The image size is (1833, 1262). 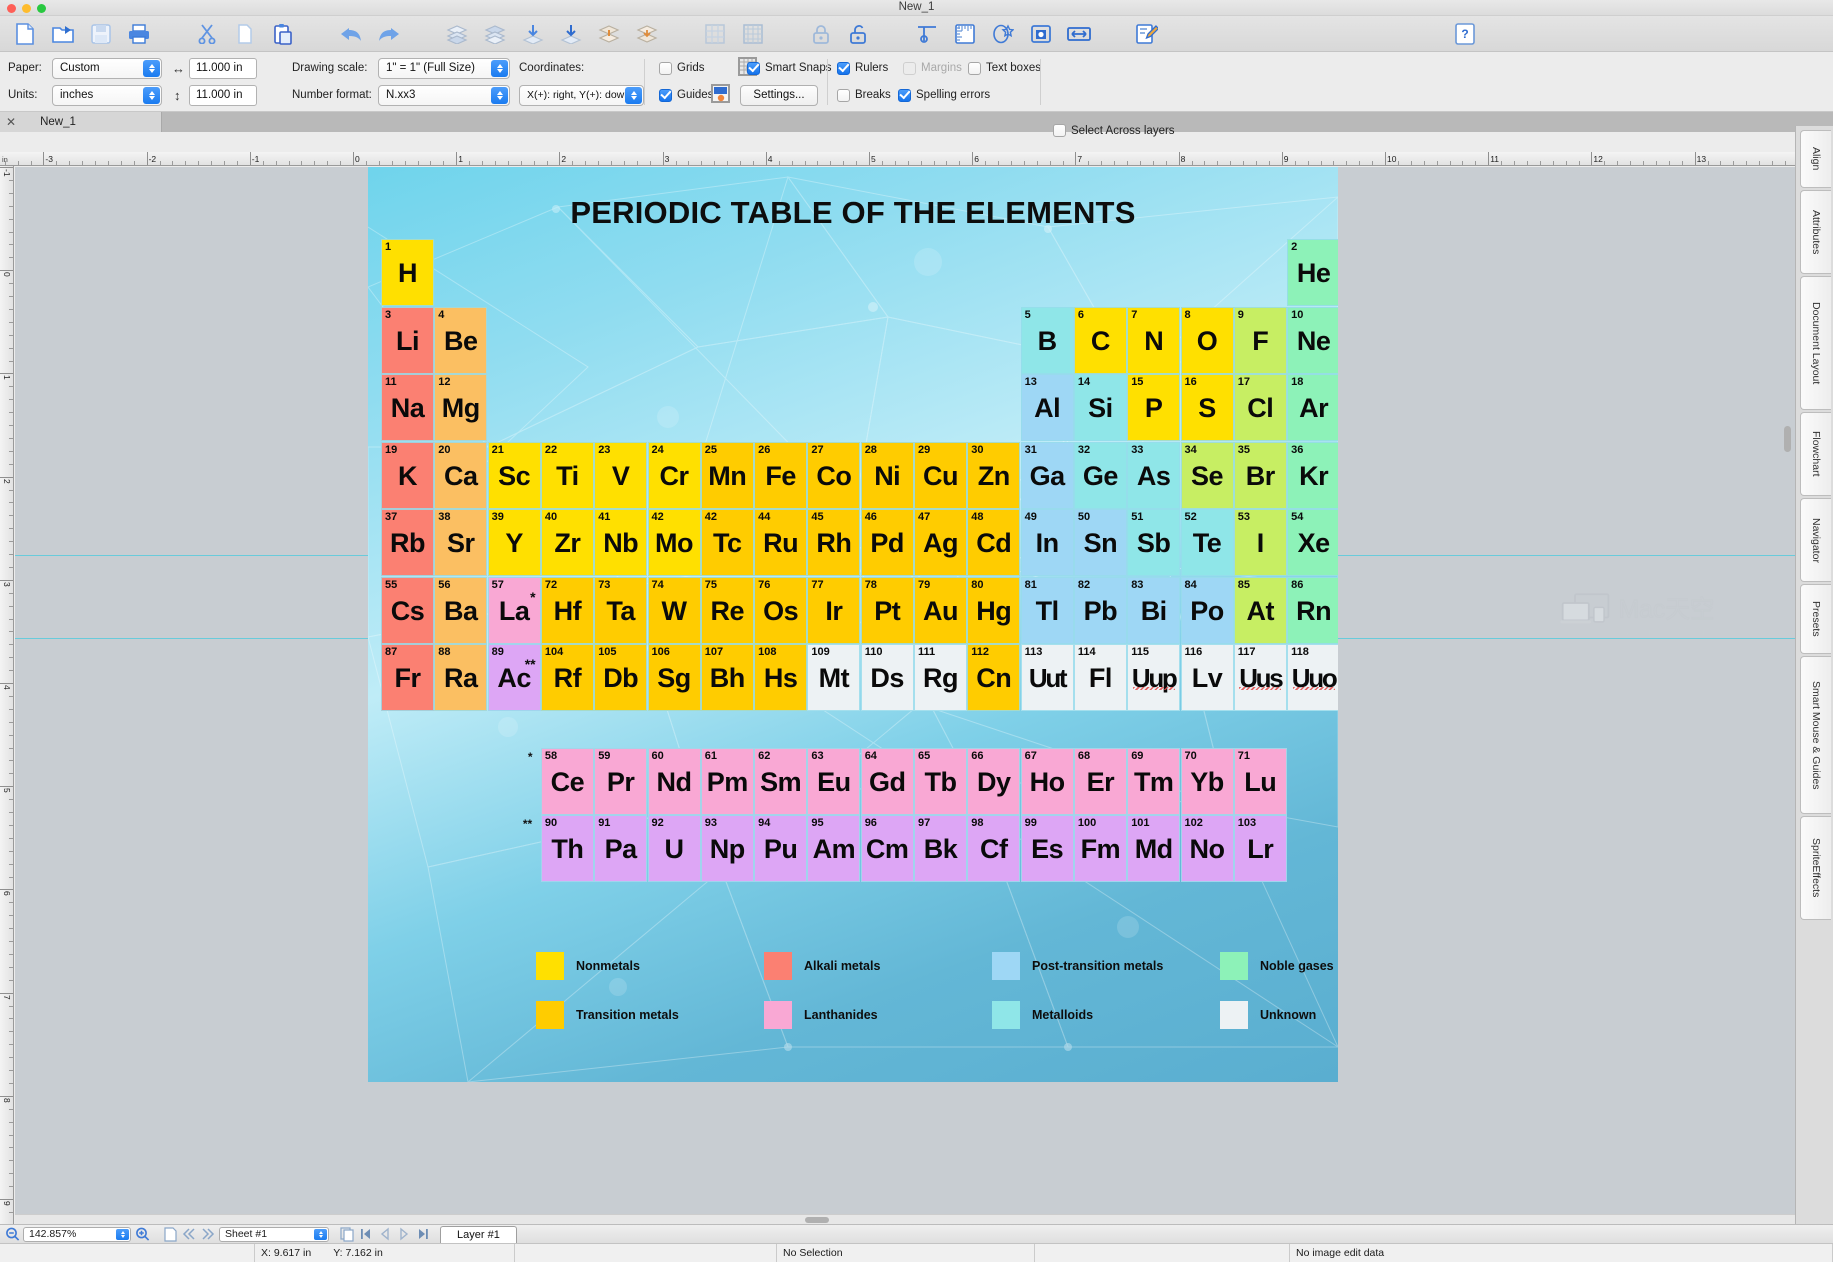 I want to click on redo-icon, so click(x=389, y=34).